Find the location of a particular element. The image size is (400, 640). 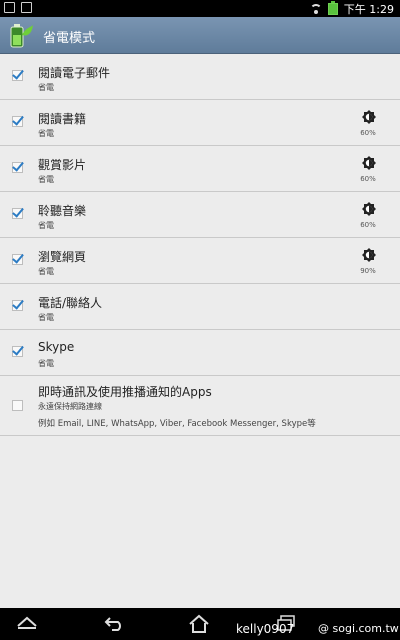

status-time: 下午 1:29 is located at coordinates (368, 9).